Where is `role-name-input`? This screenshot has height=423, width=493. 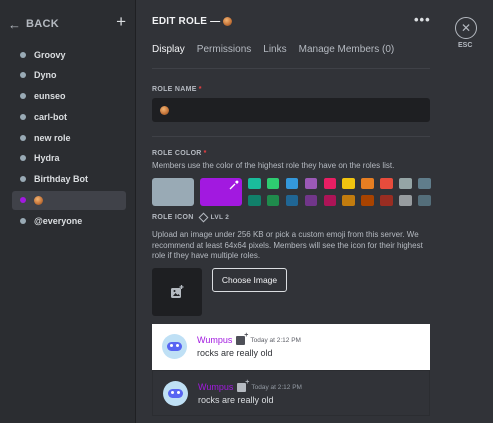
role-name-input is located at coordinates (291, 110).